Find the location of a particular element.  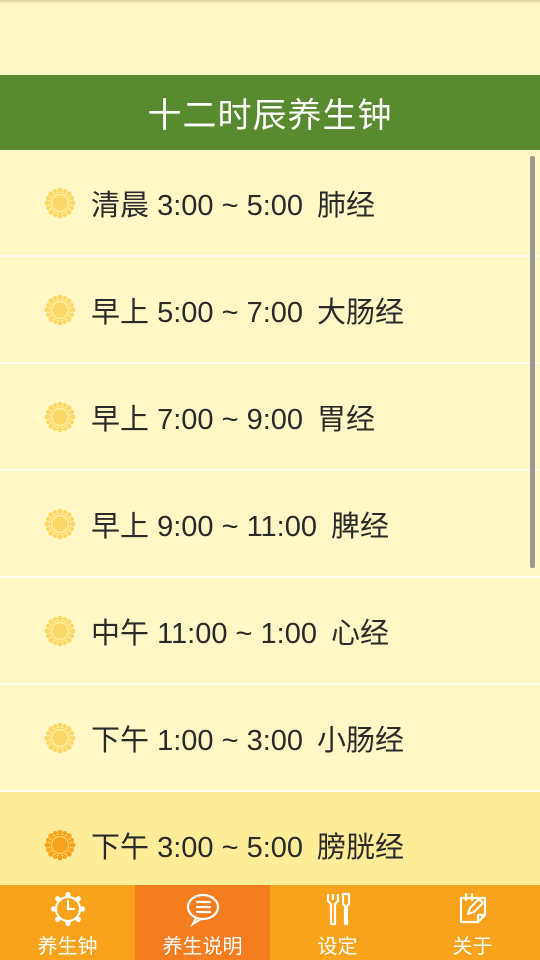

time-range: 5:00 ~ 7:00 is located at coordinates (230, 312).